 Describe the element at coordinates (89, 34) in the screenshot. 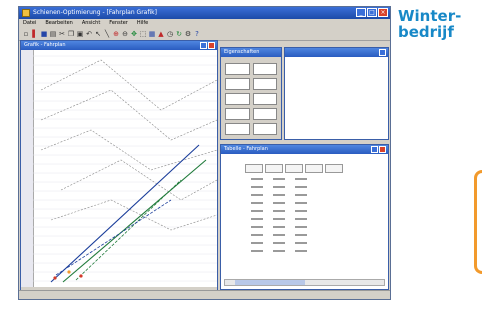

I see `undo-icon: ↶` at that location.